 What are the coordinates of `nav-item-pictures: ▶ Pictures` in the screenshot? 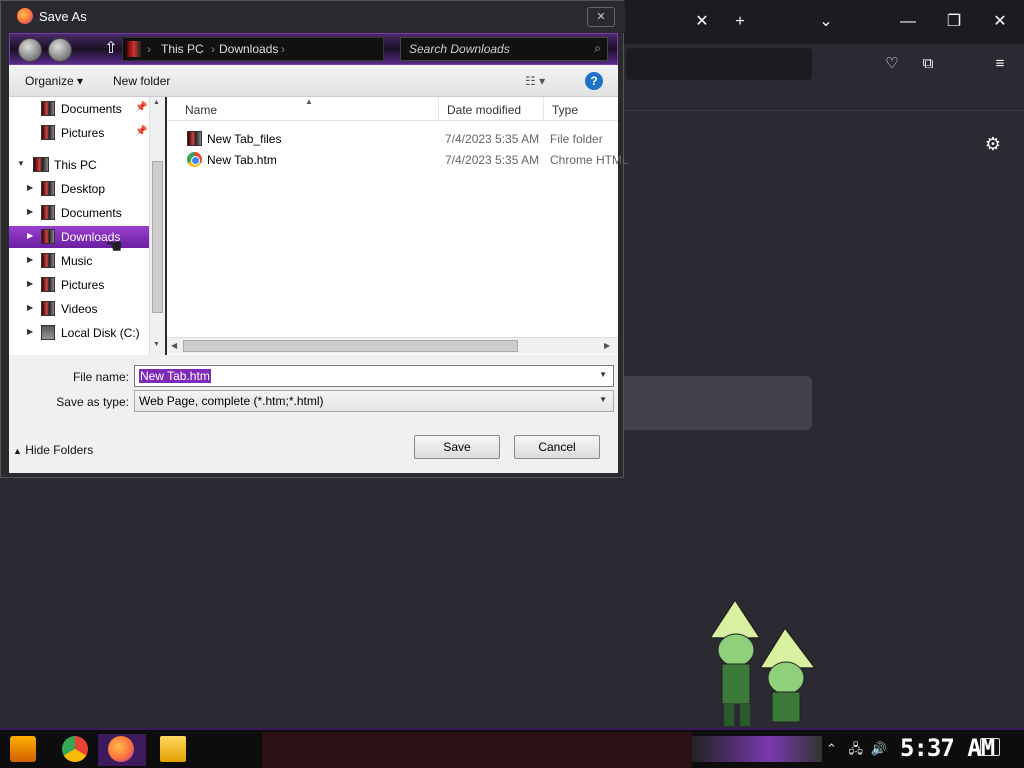 It's located at (79, 285).